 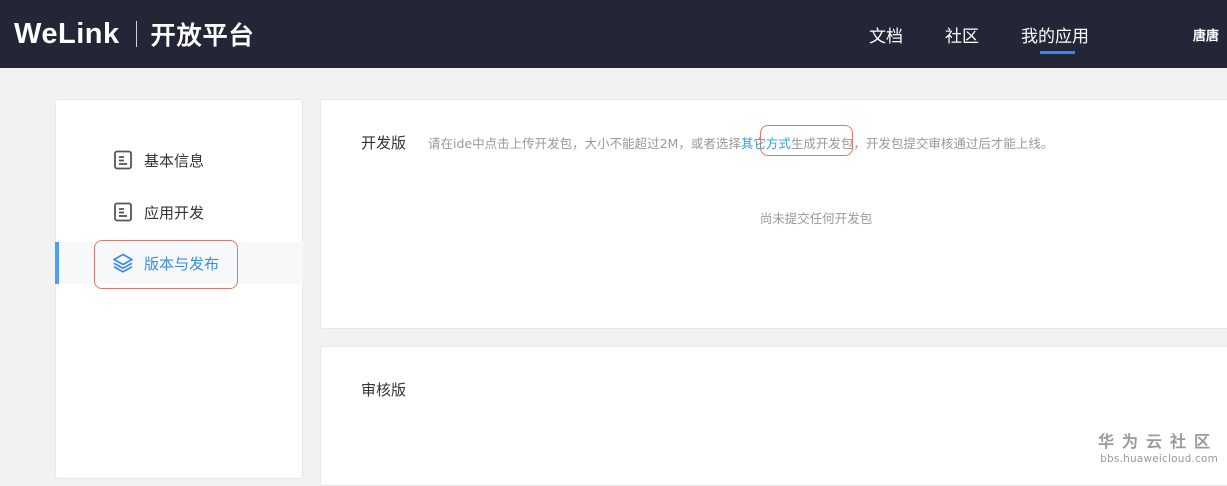 What do you see at coordinates (202, 35) in the screenshot?
I see `platform-title: 开放平台` at bounding box center [202, 35].